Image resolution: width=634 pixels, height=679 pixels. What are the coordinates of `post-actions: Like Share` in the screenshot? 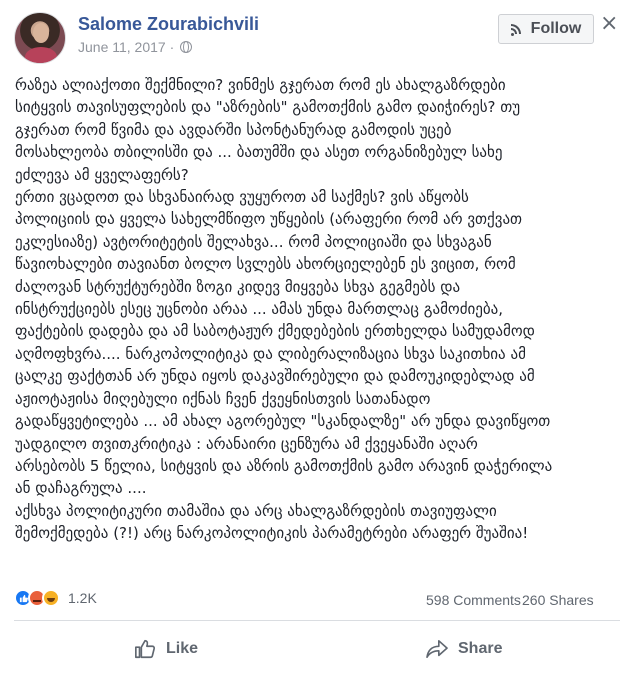 It's located at (317, 650).